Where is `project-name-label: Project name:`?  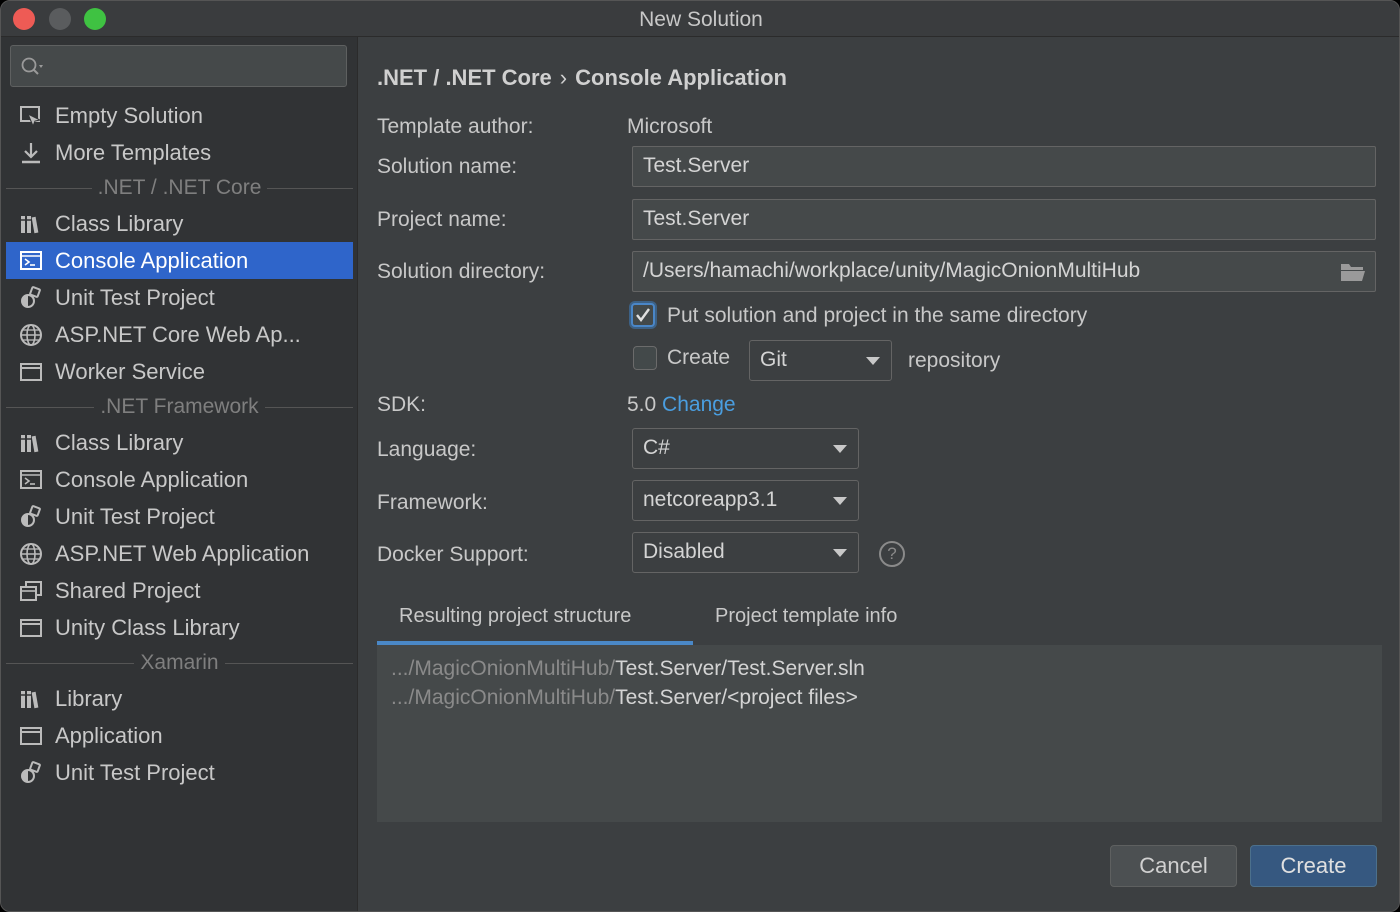 project-name-label: Project name: is located at coordinates (442, 219).